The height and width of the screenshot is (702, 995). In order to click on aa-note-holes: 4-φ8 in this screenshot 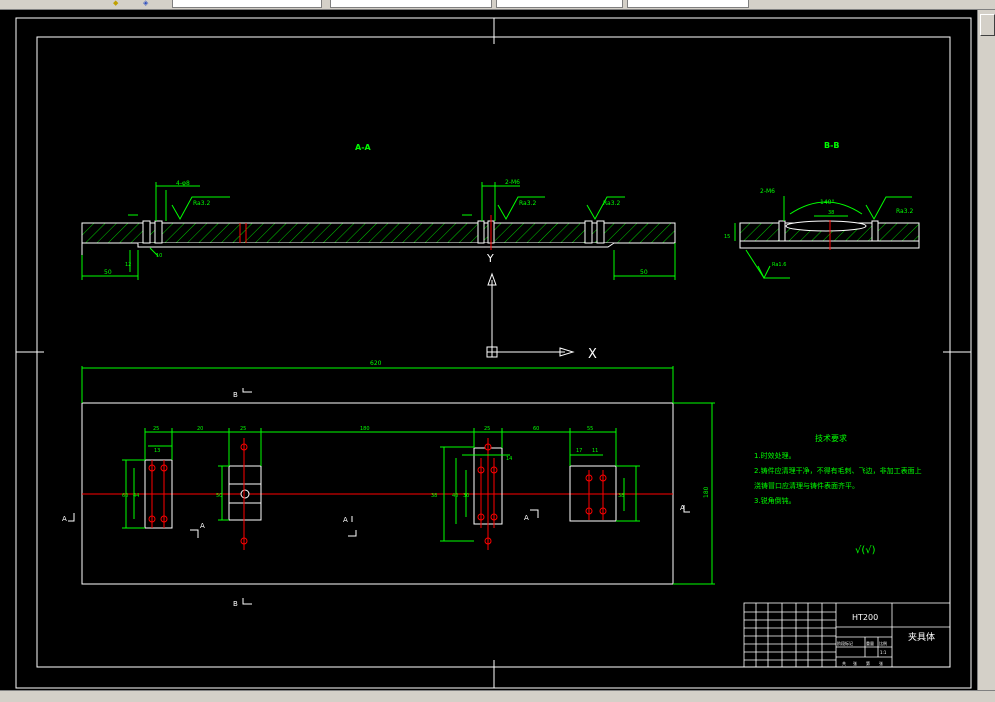, I will do `click(183, 183)`.